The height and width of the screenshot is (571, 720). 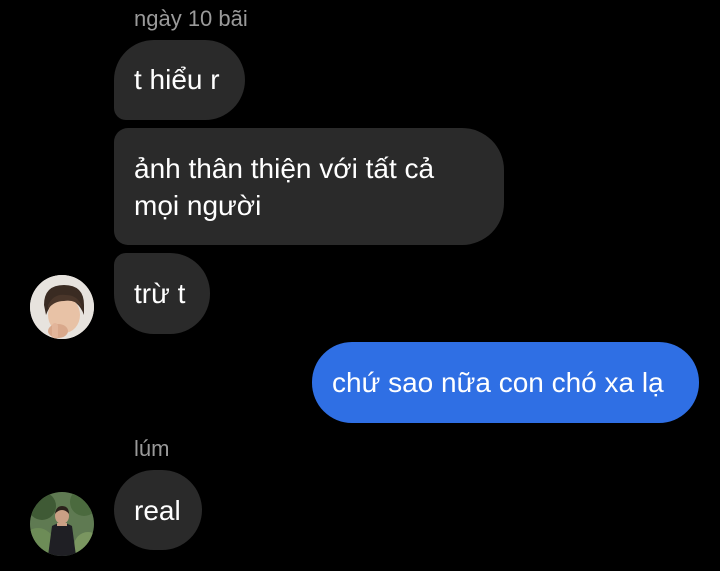 I want to click on message-text: real, so click(x=157, y=510).